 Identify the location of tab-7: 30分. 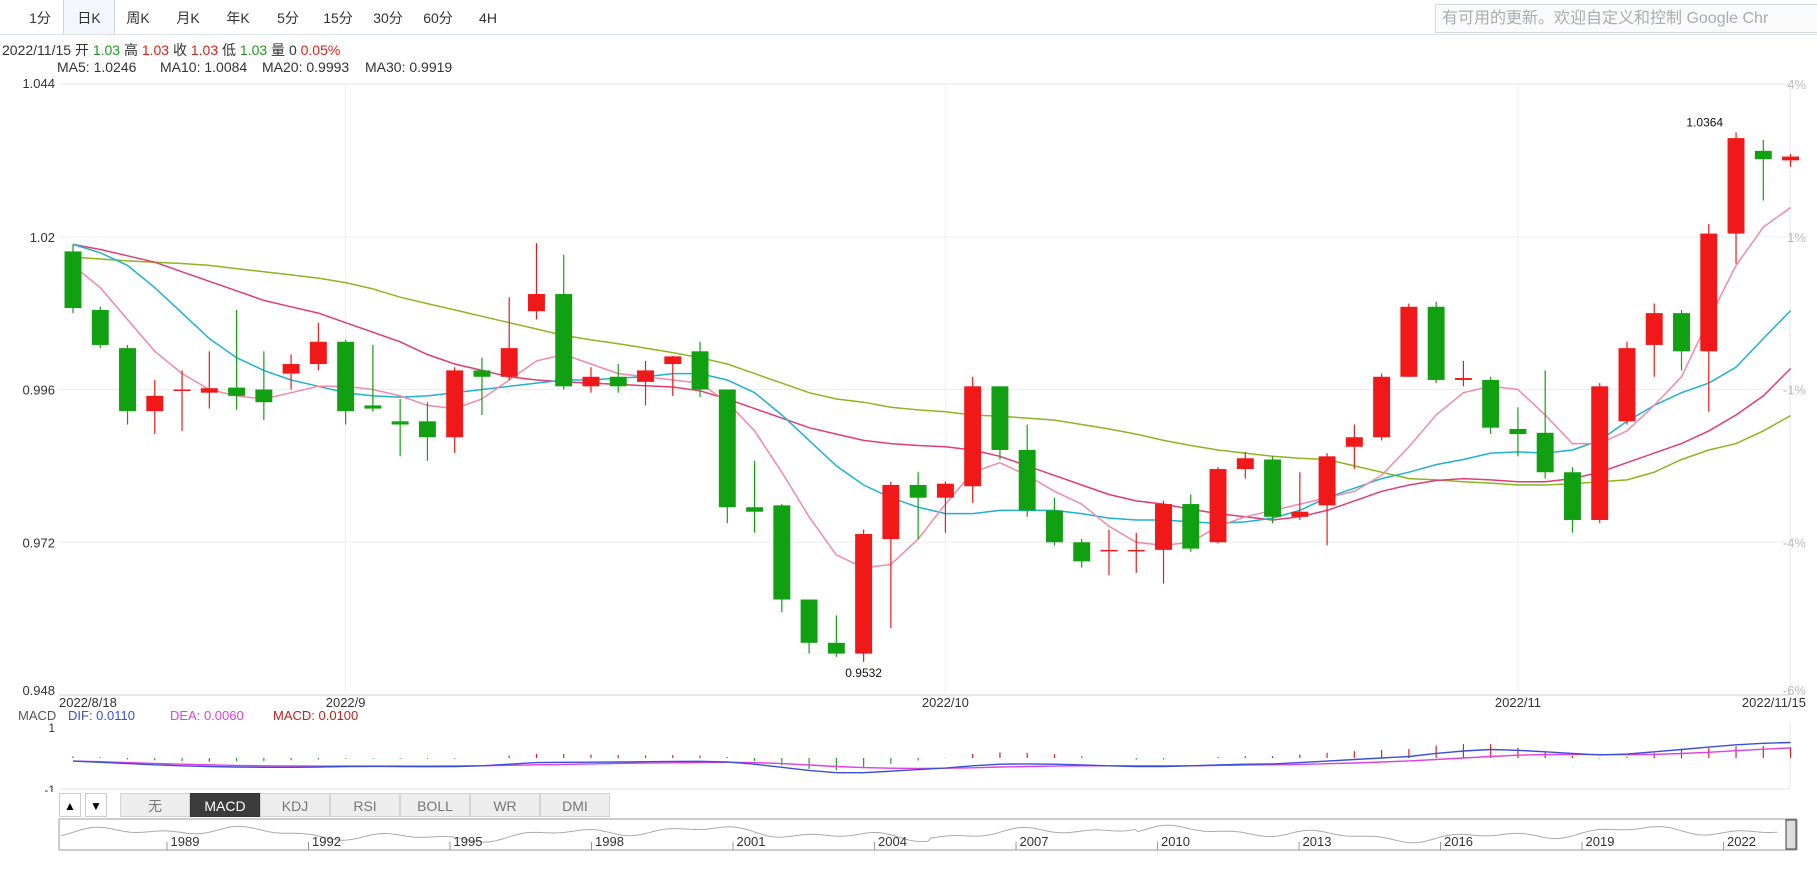
(388, 17).